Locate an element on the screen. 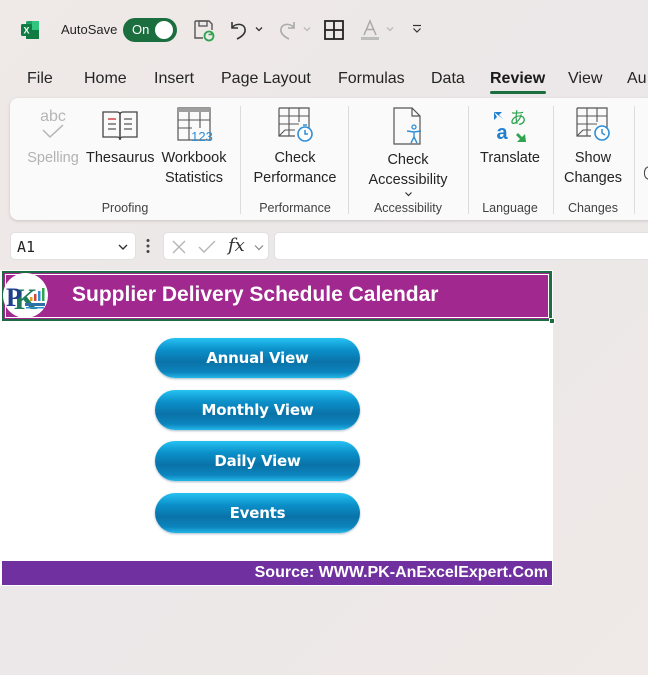  show-changes-icon is located at coordinates (593, 124).